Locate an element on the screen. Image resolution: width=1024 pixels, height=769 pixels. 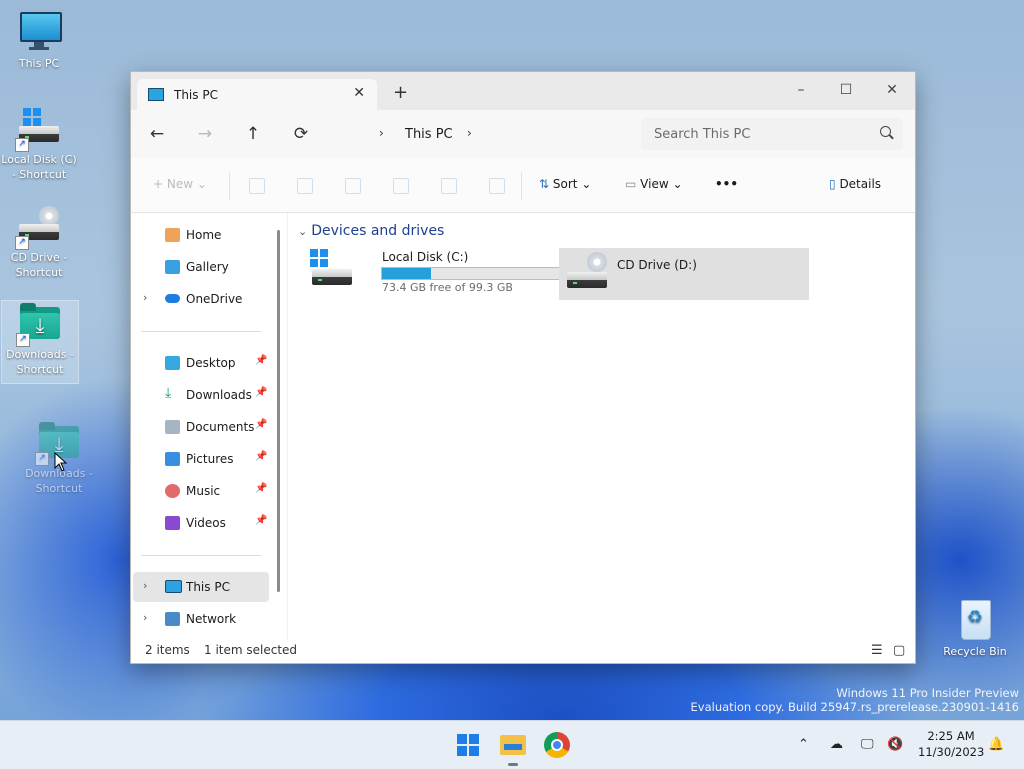
nav-item-videos: Videos 📌 is located at coordinates (201, 523).